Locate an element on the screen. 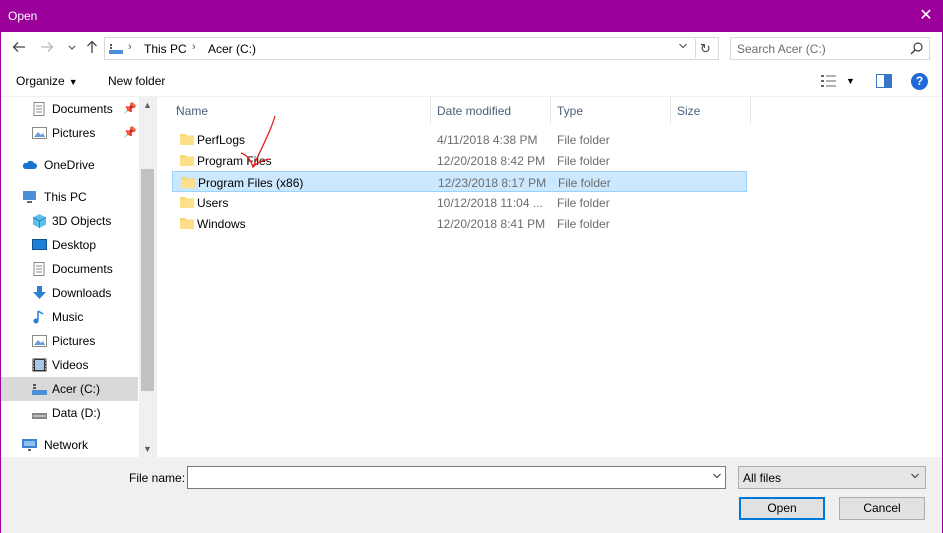 Image resolution: width=943 pixels, height=533 pixels. column-header-date: Date modified is located at coordinates (491, 110).